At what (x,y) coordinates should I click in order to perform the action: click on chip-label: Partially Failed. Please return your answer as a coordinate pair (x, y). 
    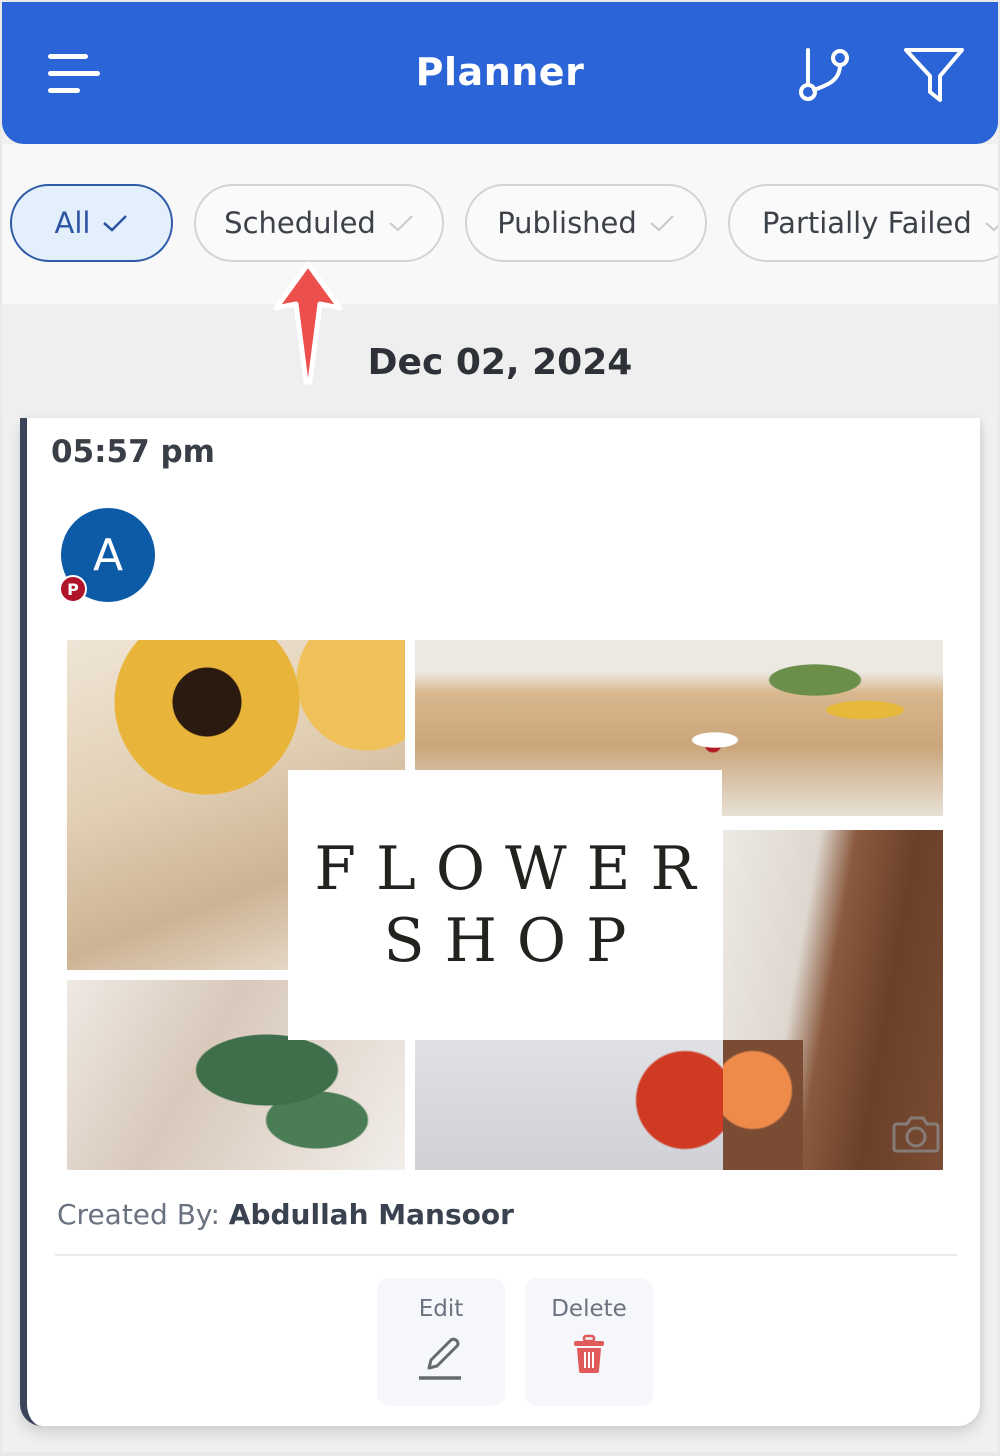
    Looking at the image, I should click on (867, 223).